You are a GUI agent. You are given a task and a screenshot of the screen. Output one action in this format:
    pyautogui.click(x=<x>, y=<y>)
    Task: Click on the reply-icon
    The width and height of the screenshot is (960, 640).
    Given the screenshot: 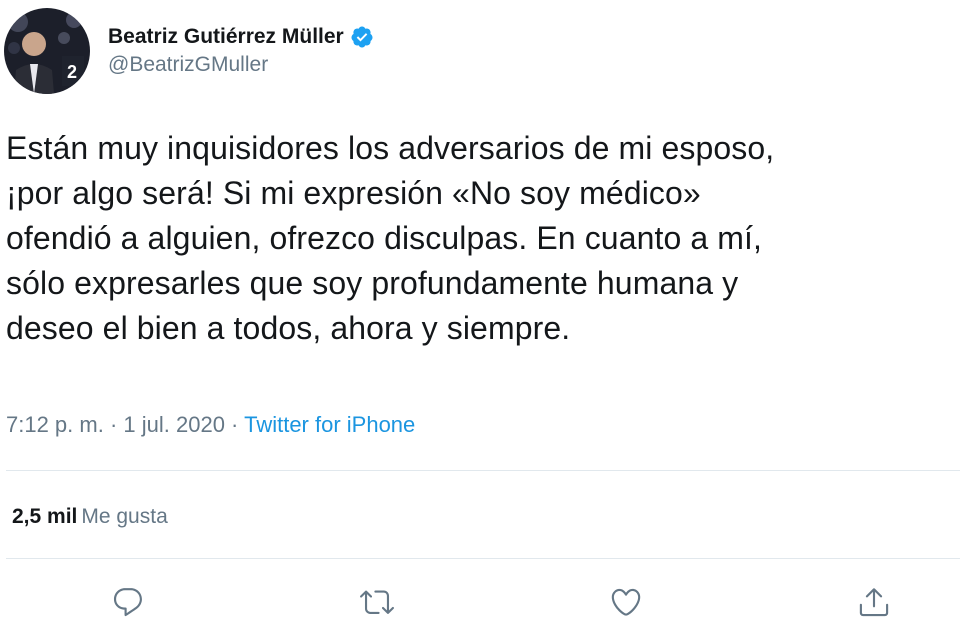 What is the action you would take?
    pyautogui.click(x=127, y=602)
    